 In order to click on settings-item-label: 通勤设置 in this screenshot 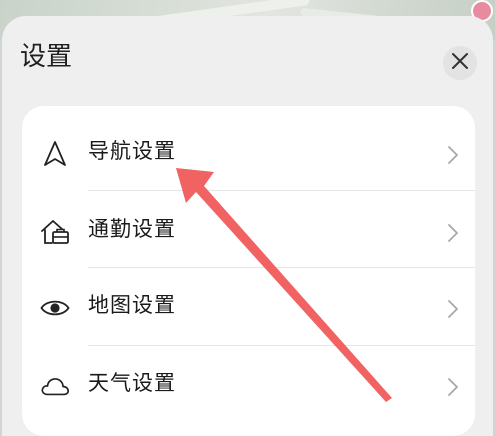, I will do `click(132, 229)`.